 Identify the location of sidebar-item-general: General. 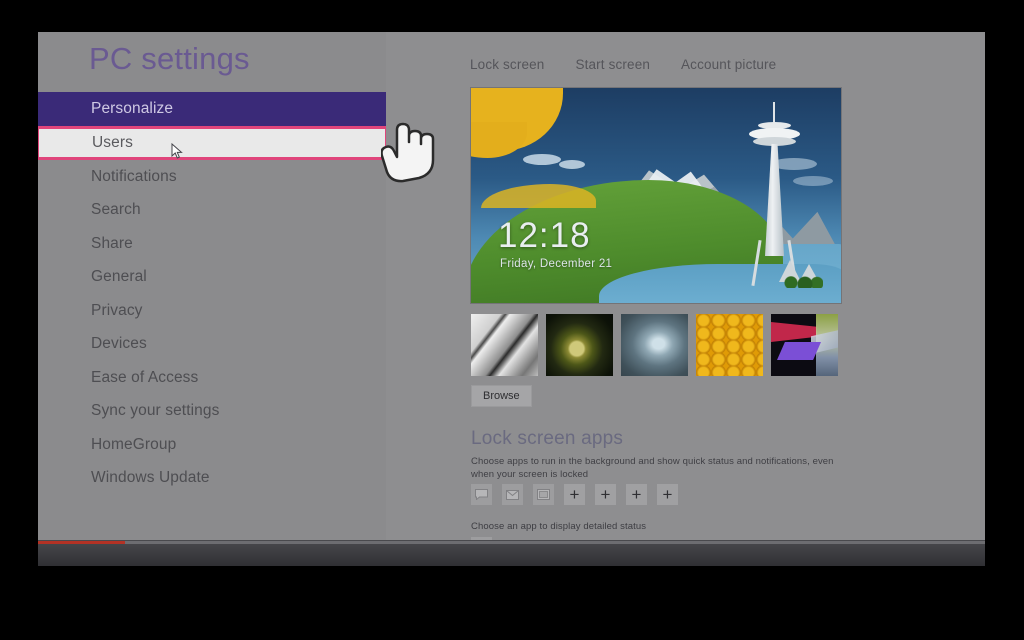
(212, 277).